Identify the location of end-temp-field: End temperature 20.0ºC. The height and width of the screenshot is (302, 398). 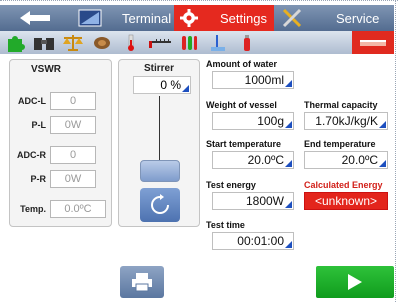
(349, 154).